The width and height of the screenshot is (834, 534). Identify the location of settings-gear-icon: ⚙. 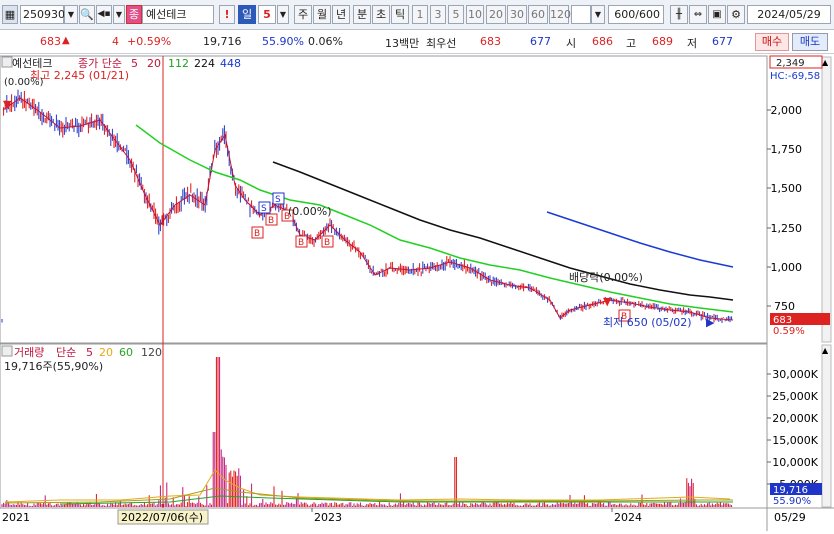
(736, 14).